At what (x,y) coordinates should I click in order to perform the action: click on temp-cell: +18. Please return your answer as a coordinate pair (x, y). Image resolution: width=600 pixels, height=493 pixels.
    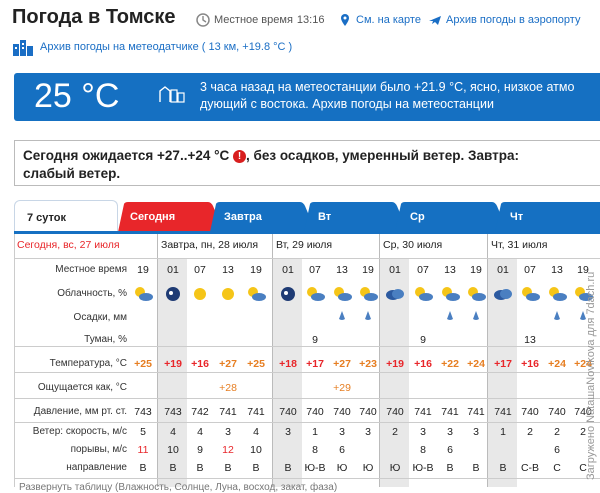
    Looking at the image, I should click on (288, 364).